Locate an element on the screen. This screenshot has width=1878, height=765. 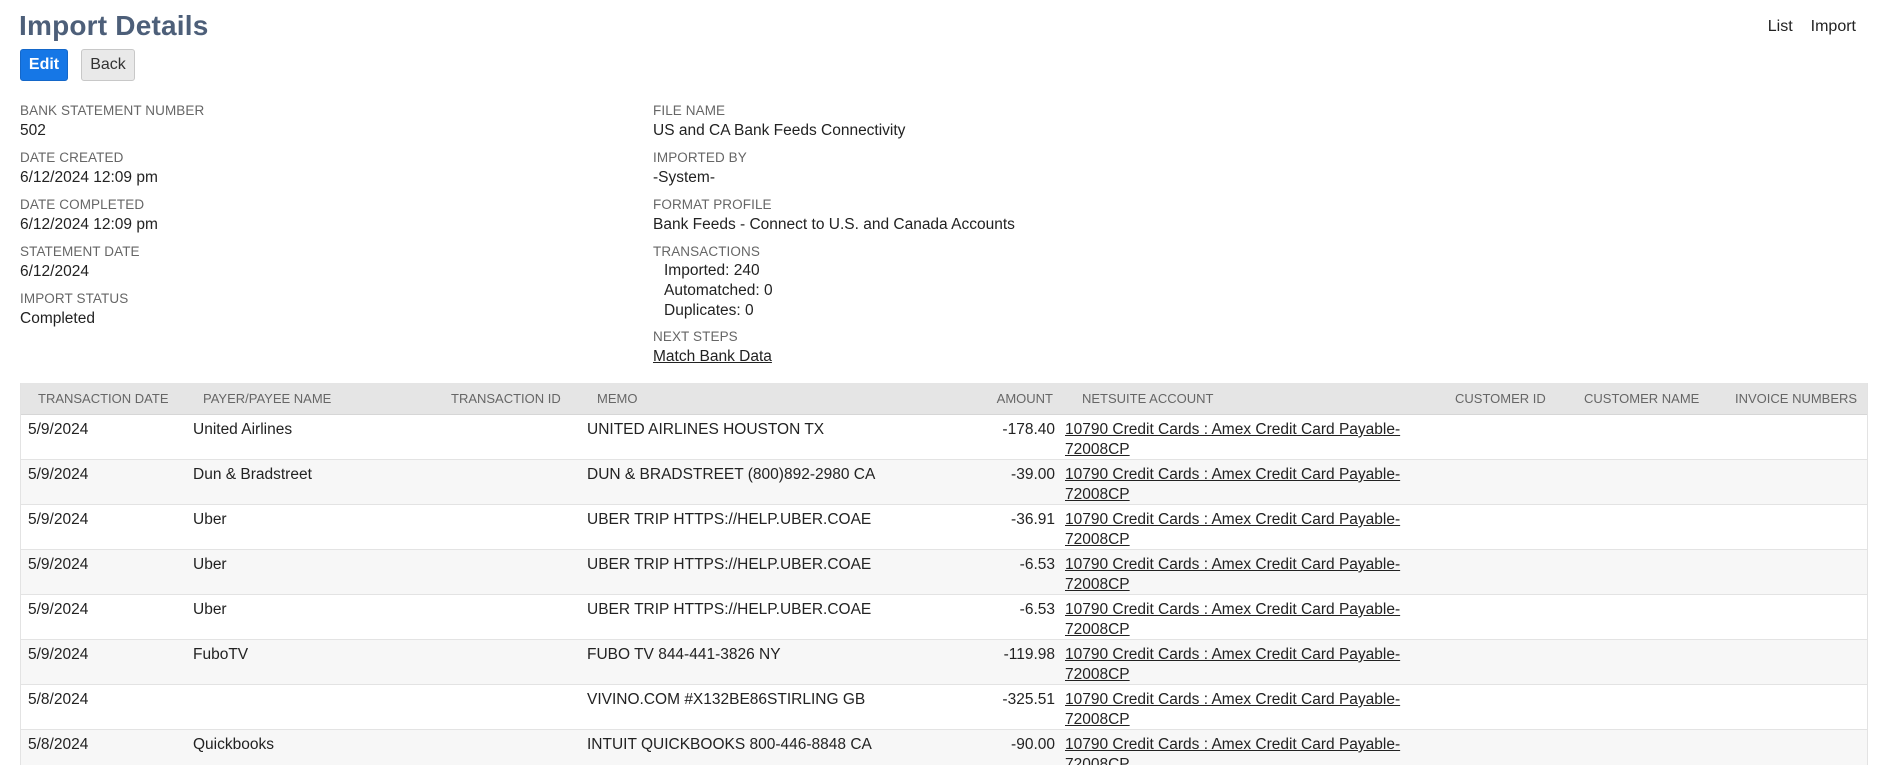
cell-date: 5/8/2024 is located at coordinates (103, 707).